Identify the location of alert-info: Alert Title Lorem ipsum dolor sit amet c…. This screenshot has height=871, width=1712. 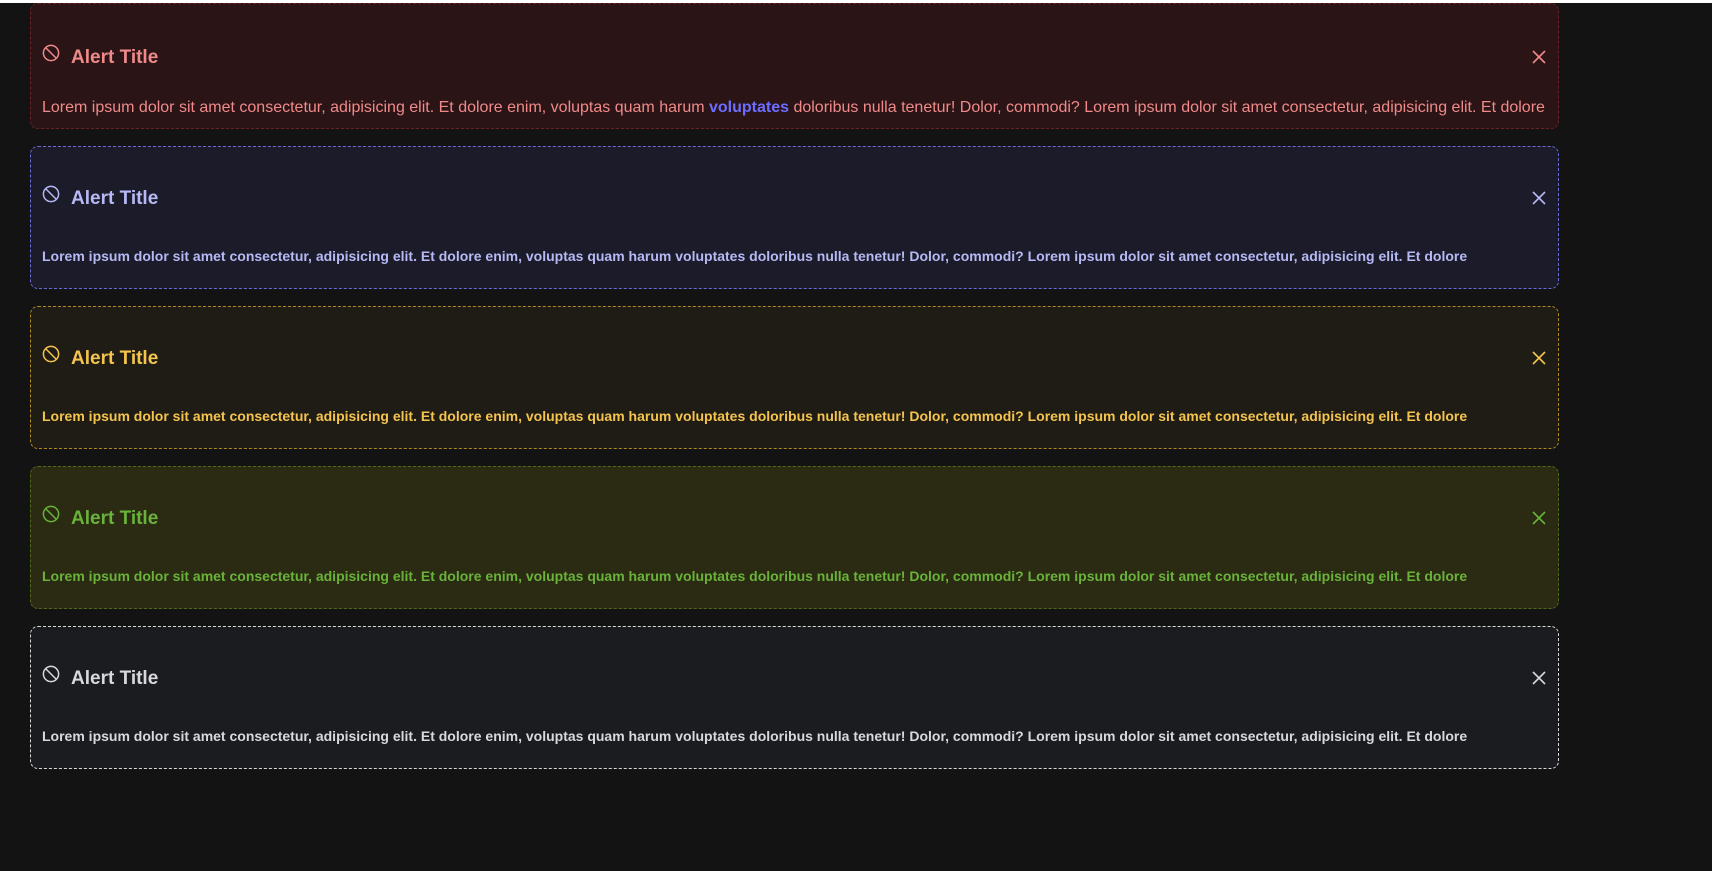
(794, 217).